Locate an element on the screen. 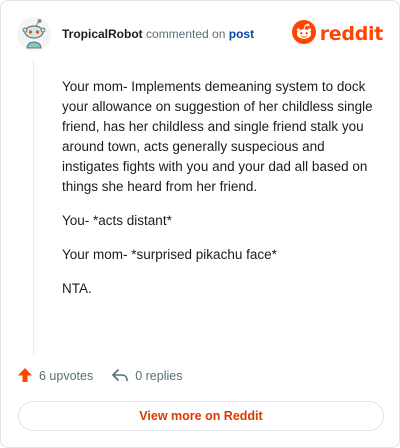 Image resolution: width=400 pixels, height=448 pixels. comment-header: TropicalRobot commented on post reddit is located at coordinates (200, 34).